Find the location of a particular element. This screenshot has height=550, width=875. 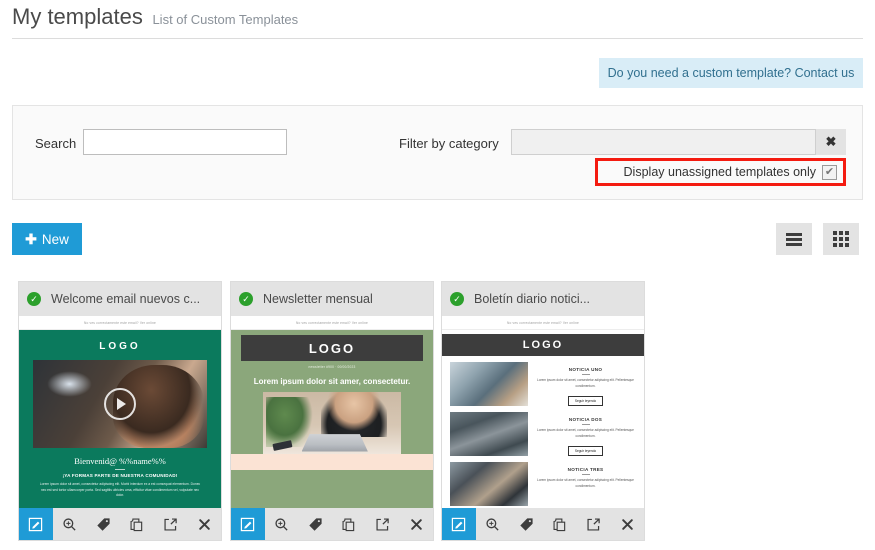

check-icon: ✔ is located at coordinates (829, 171).